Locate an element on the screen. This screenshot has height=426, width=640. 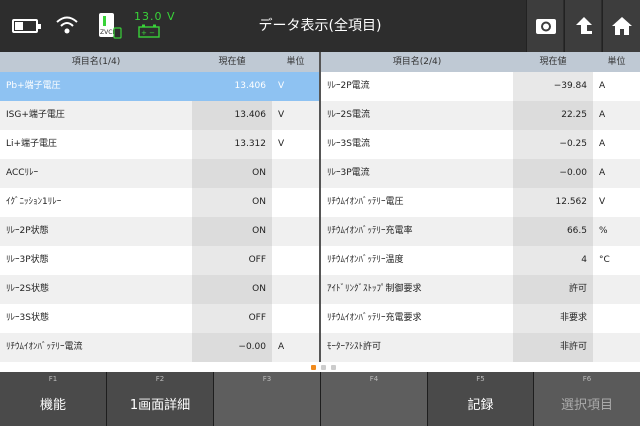
fkey-label: 選択項目 is located at coordinates (586, 405).